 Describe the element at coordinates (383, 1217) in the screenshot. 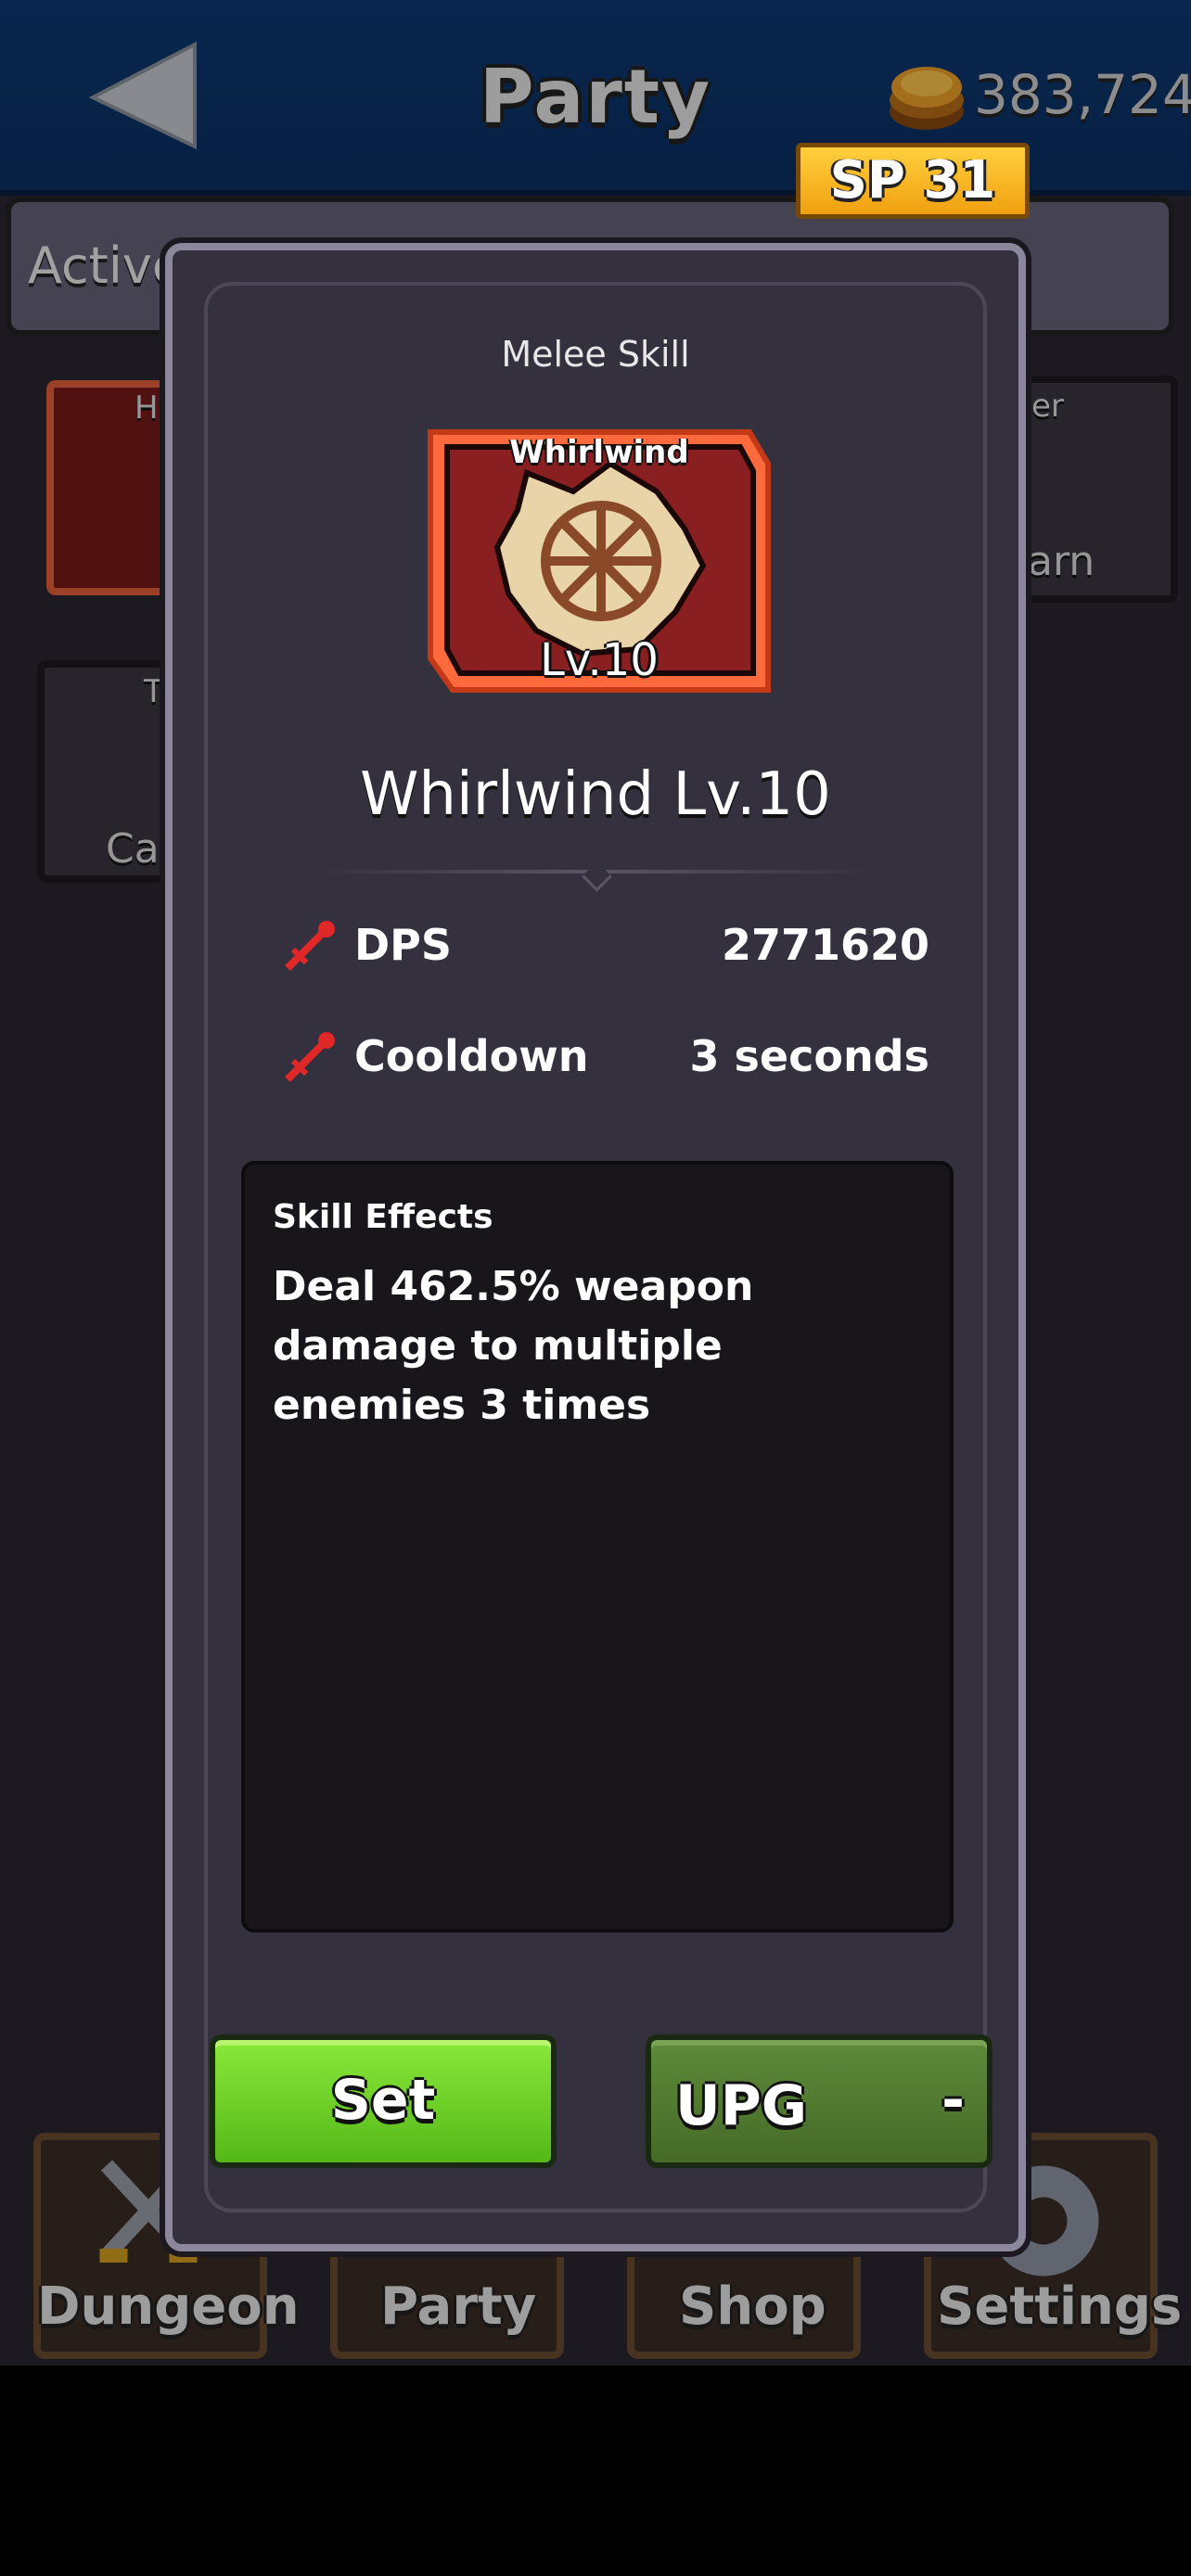

I see `skill-effects-title: Skill Effects` at that location.